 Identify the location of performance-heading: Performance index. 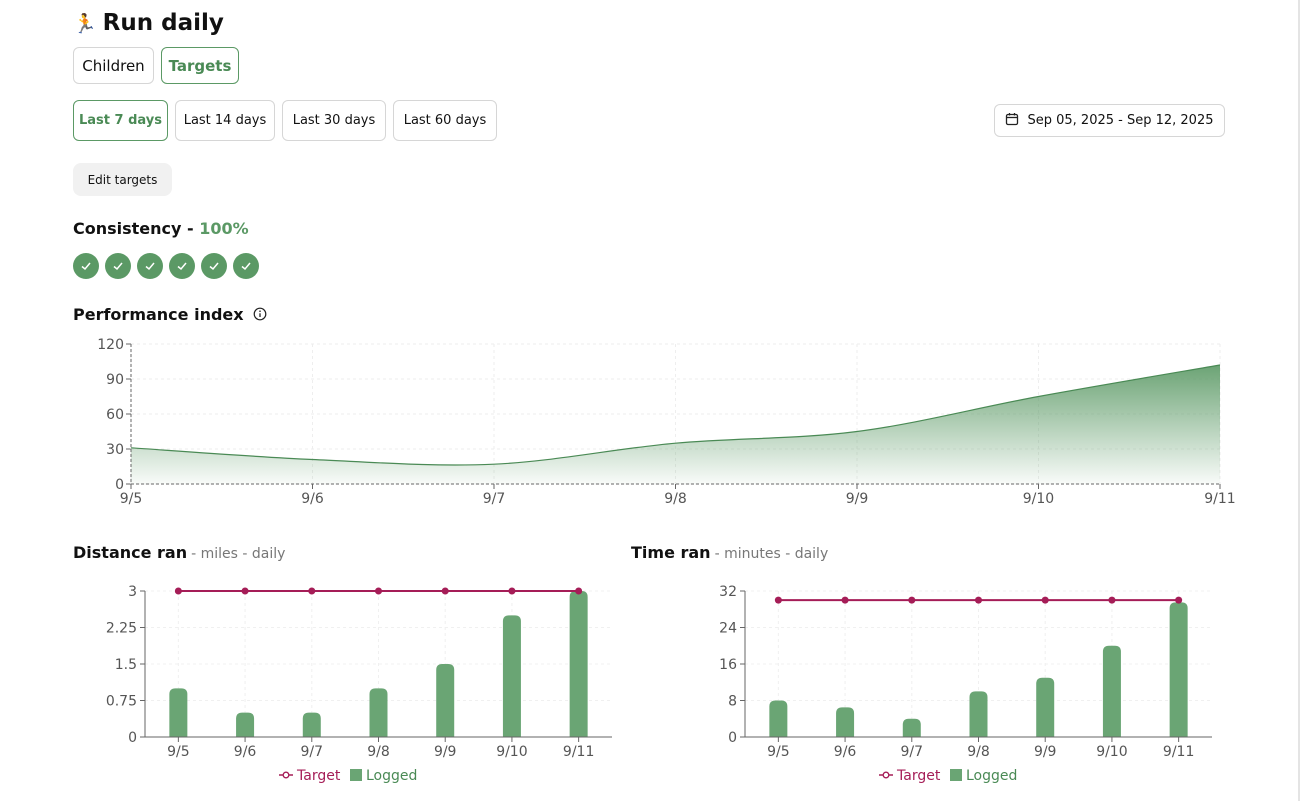
(170, 315).